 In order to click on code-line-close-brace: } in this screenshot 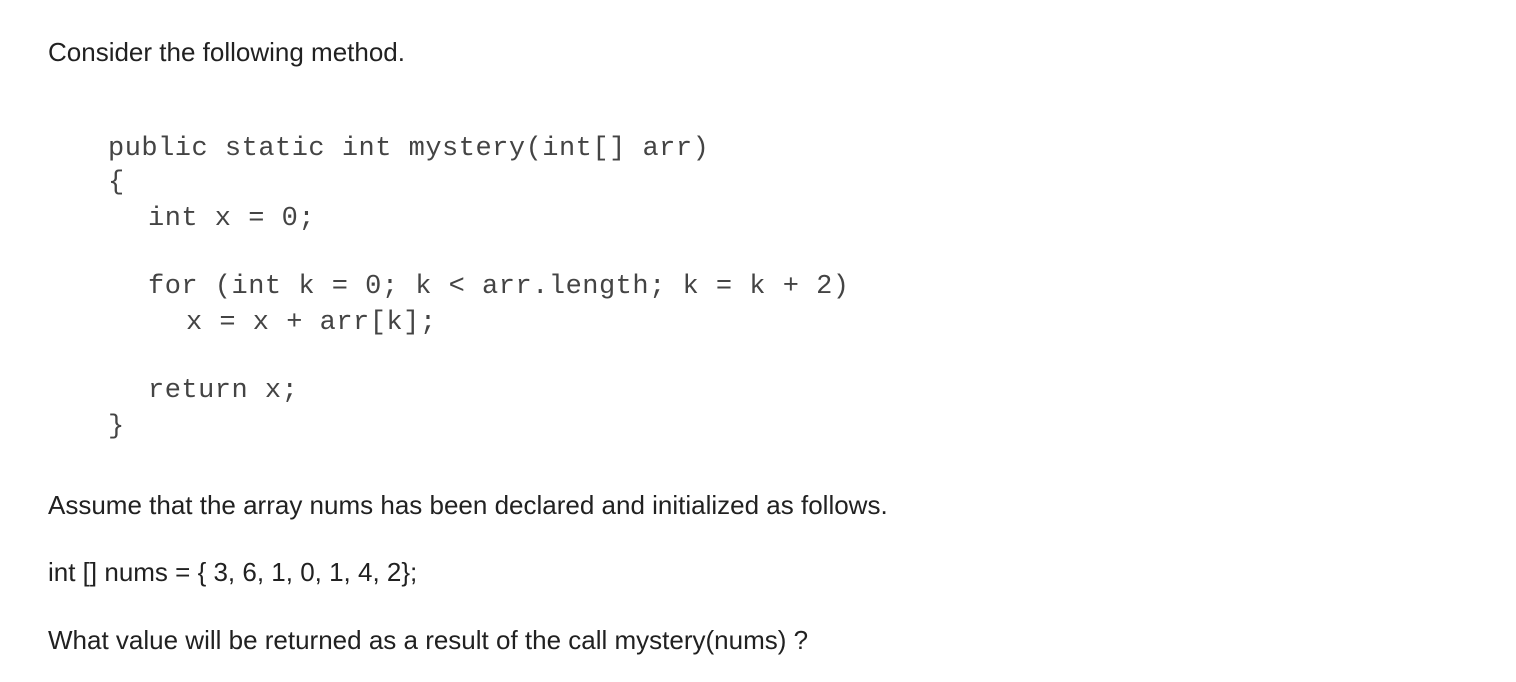, I will do `click(116, 427)`.